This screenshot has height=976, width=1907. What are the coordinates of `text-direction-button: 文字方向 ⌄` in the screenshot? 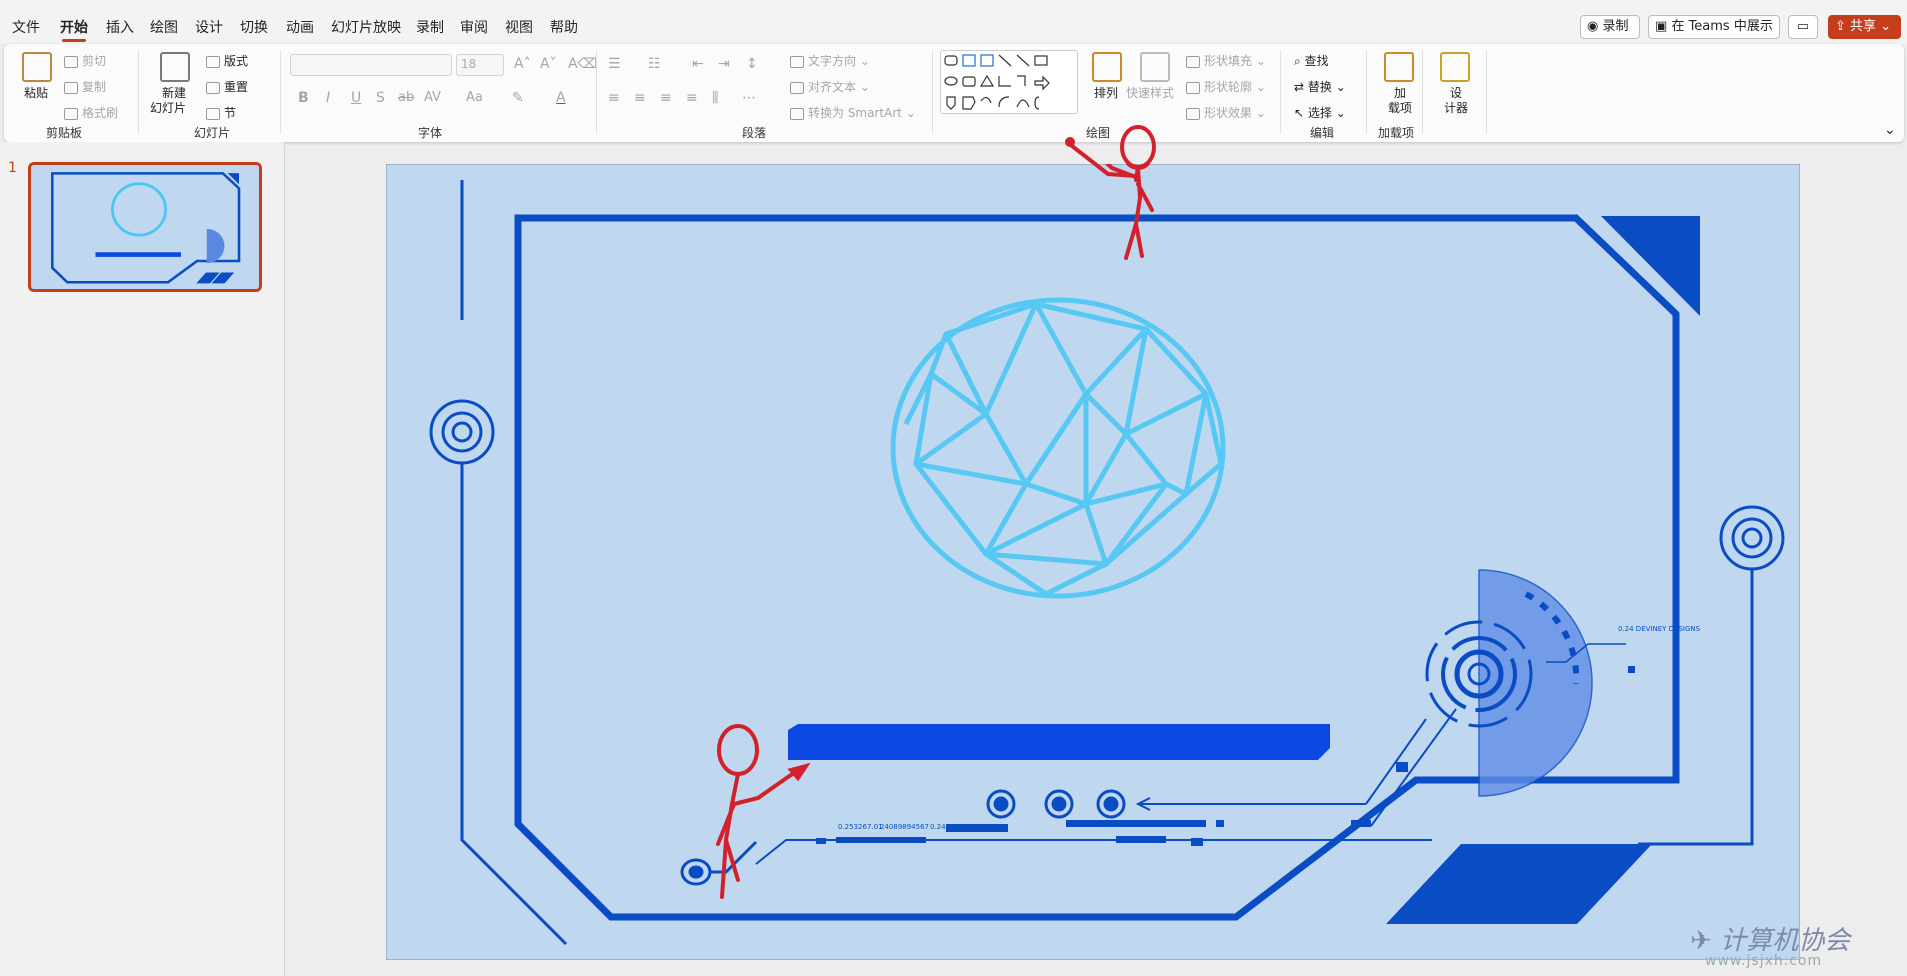 It's located at (830, 60).